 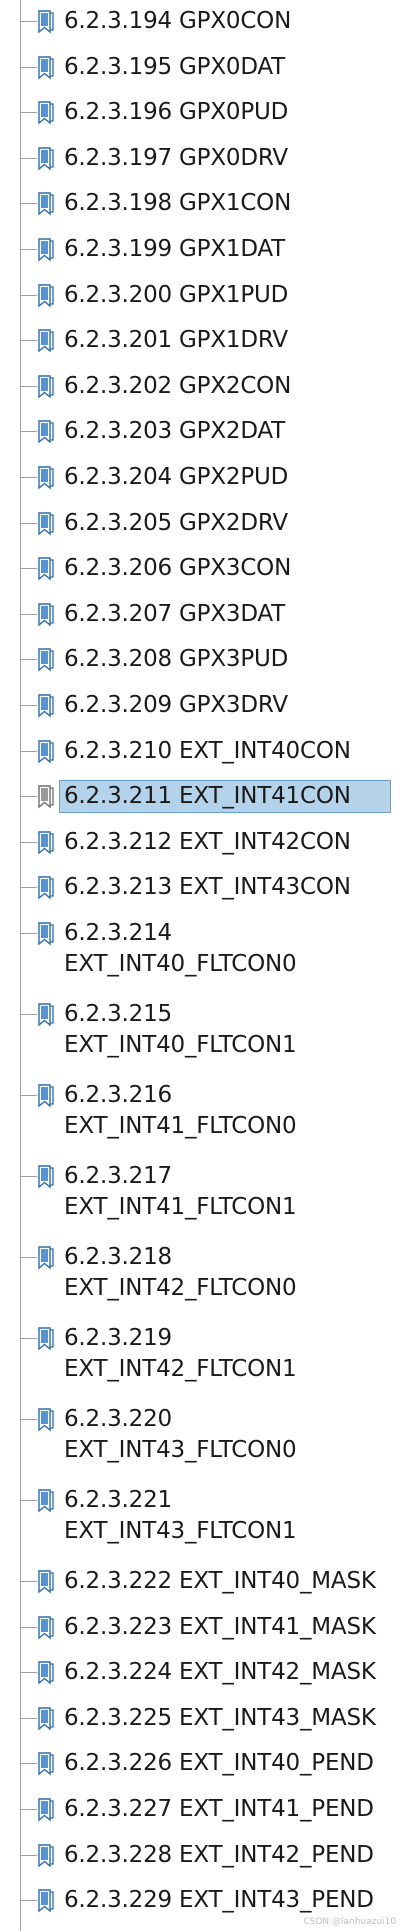 I want to click on tree-item: 6.2.3.211 EXT_INT41CON, so click(x=201, y=798).